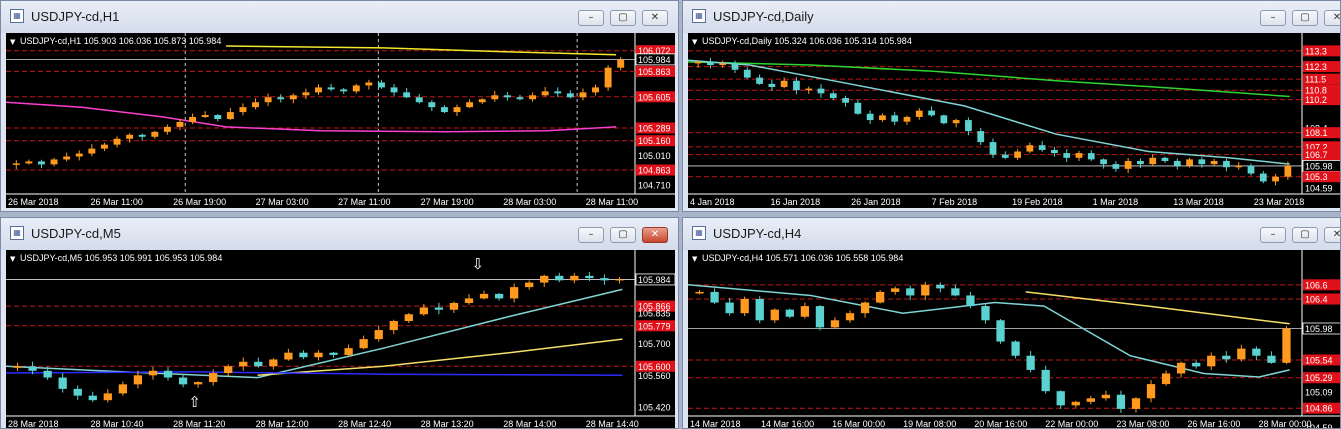 The height and width of the screenshot is (429, 1341). I want to click on time-label: 26 Jan 2018, so click(876, 202).